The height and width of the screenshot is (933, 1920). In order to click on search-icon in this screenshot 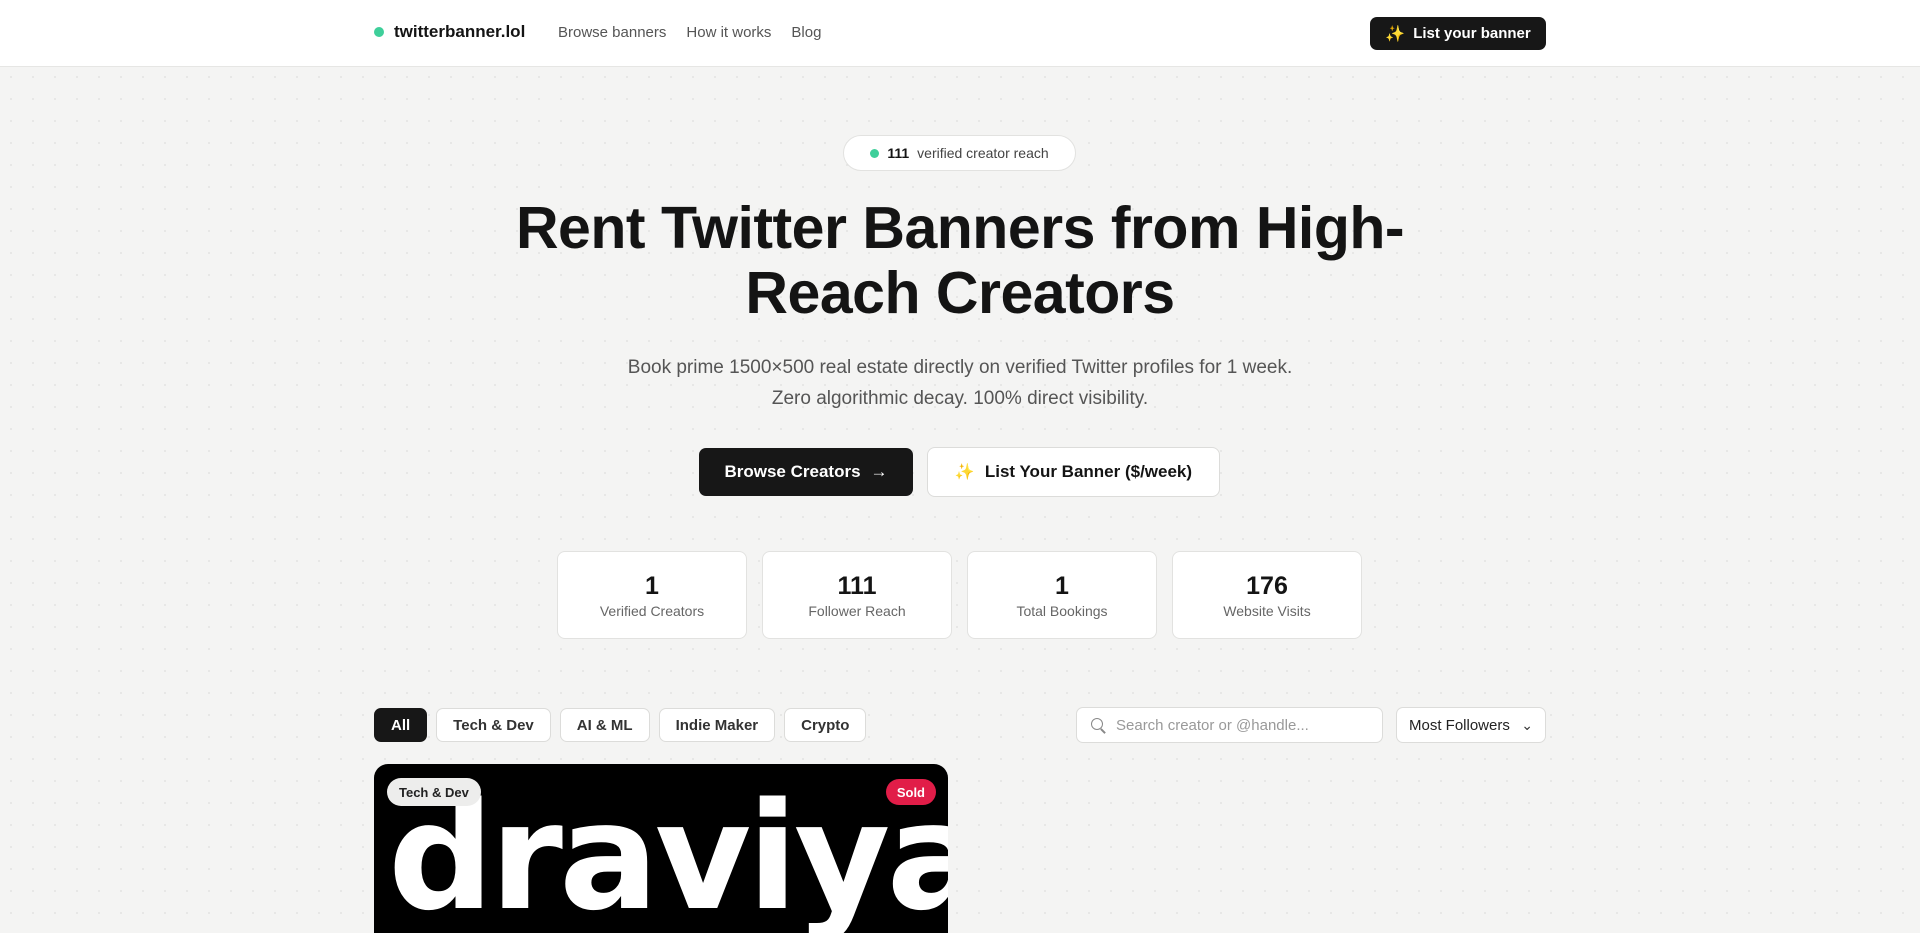, I will do `click(1098, 725)`.